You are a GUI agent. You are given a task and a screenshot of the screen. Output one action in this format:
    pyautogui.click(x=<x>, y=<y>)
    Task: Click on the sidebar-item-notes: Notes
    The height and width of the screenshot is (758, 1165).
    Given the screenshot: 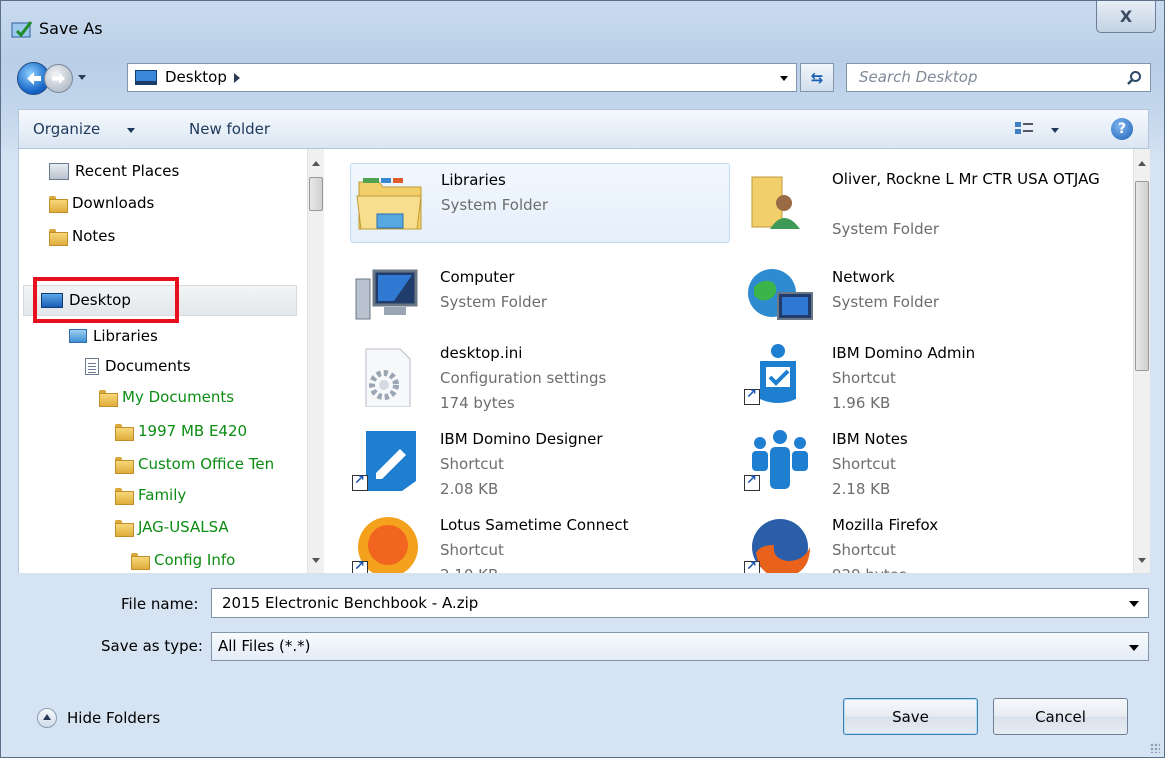 What is the action you would take?
    pyautogui.click(x=82, y=236)
    